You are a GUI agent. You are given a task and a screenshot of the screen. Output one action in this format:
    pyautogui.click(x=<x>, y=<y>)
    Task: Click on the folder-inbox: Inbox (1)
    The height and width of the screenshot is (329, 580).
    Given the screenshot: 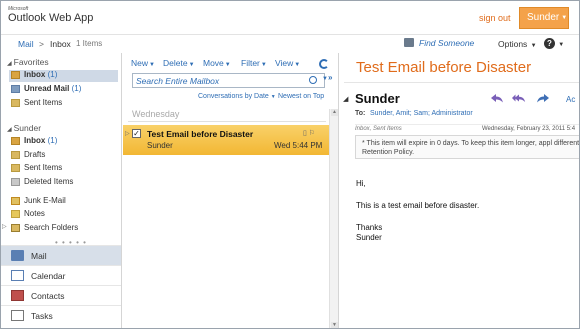 What is the action you would take?
    pyautogui.click(x=34, y=140)
    